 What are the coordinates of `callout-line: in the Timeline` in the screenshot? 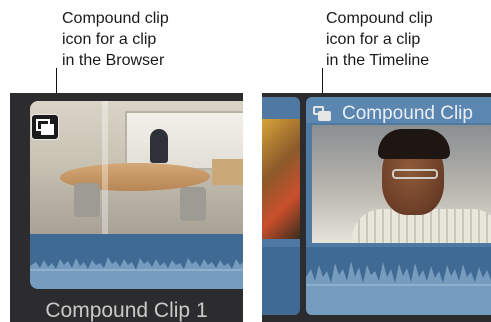 It's located at (378, 60).